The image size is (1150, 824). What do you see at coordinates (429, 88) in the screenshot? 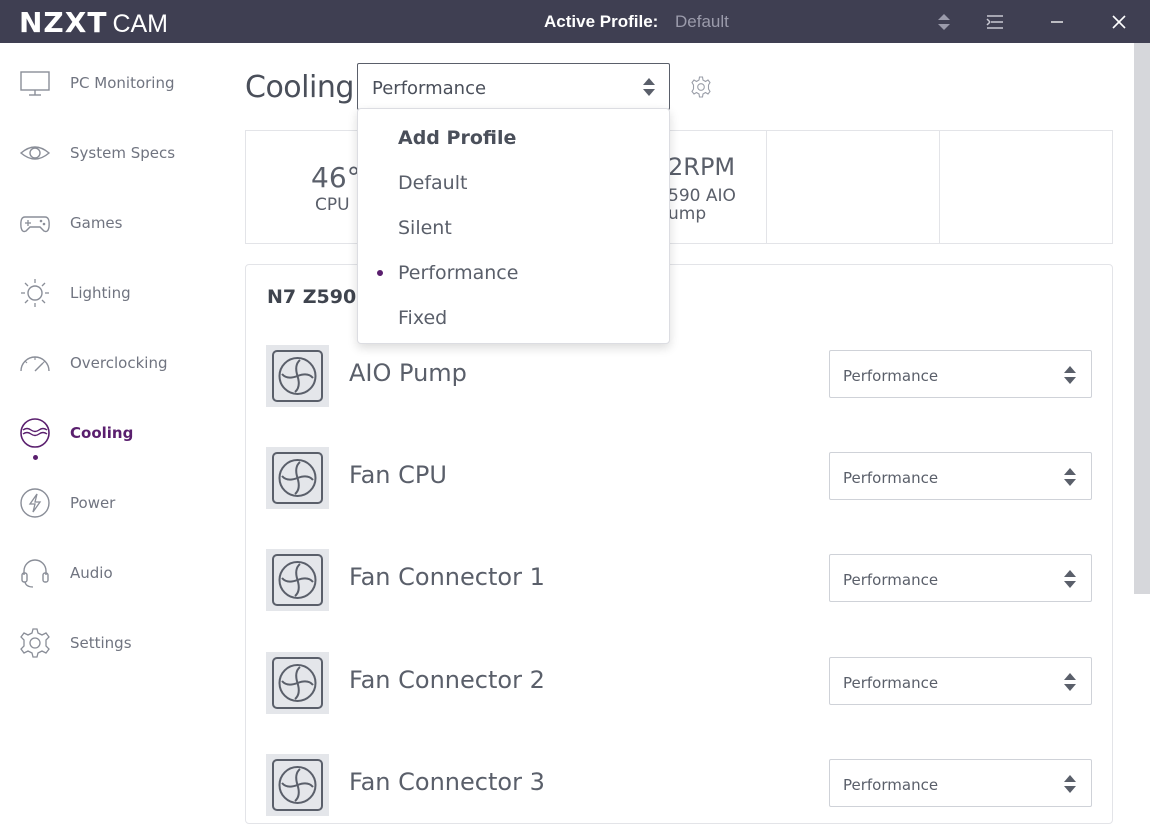
I see `cooling-profile-select-value: Performance` at bounding box center [429, 88].